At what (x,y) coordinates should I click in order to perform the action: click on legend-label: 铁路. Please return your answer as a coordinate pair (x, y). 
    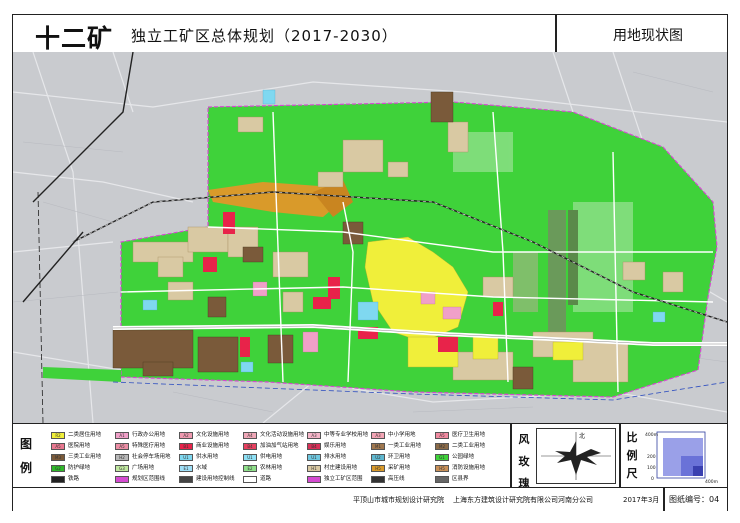
    Looking at the image, I should click on (74, 479).